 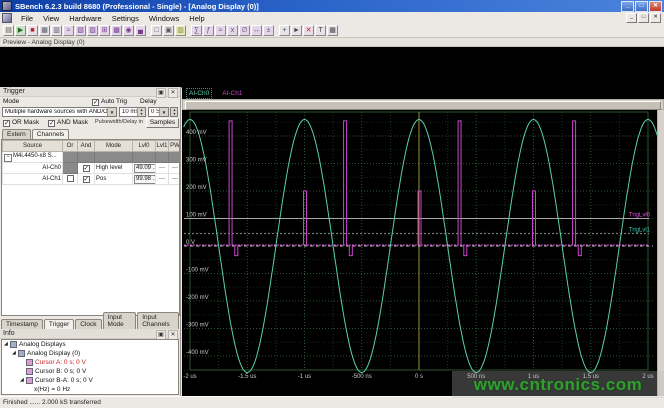 What do you see at coordinates (20, 30) in the screenshot?
I see `toolbar-button-start-preview: ▶` at bounding box center [20, 30].